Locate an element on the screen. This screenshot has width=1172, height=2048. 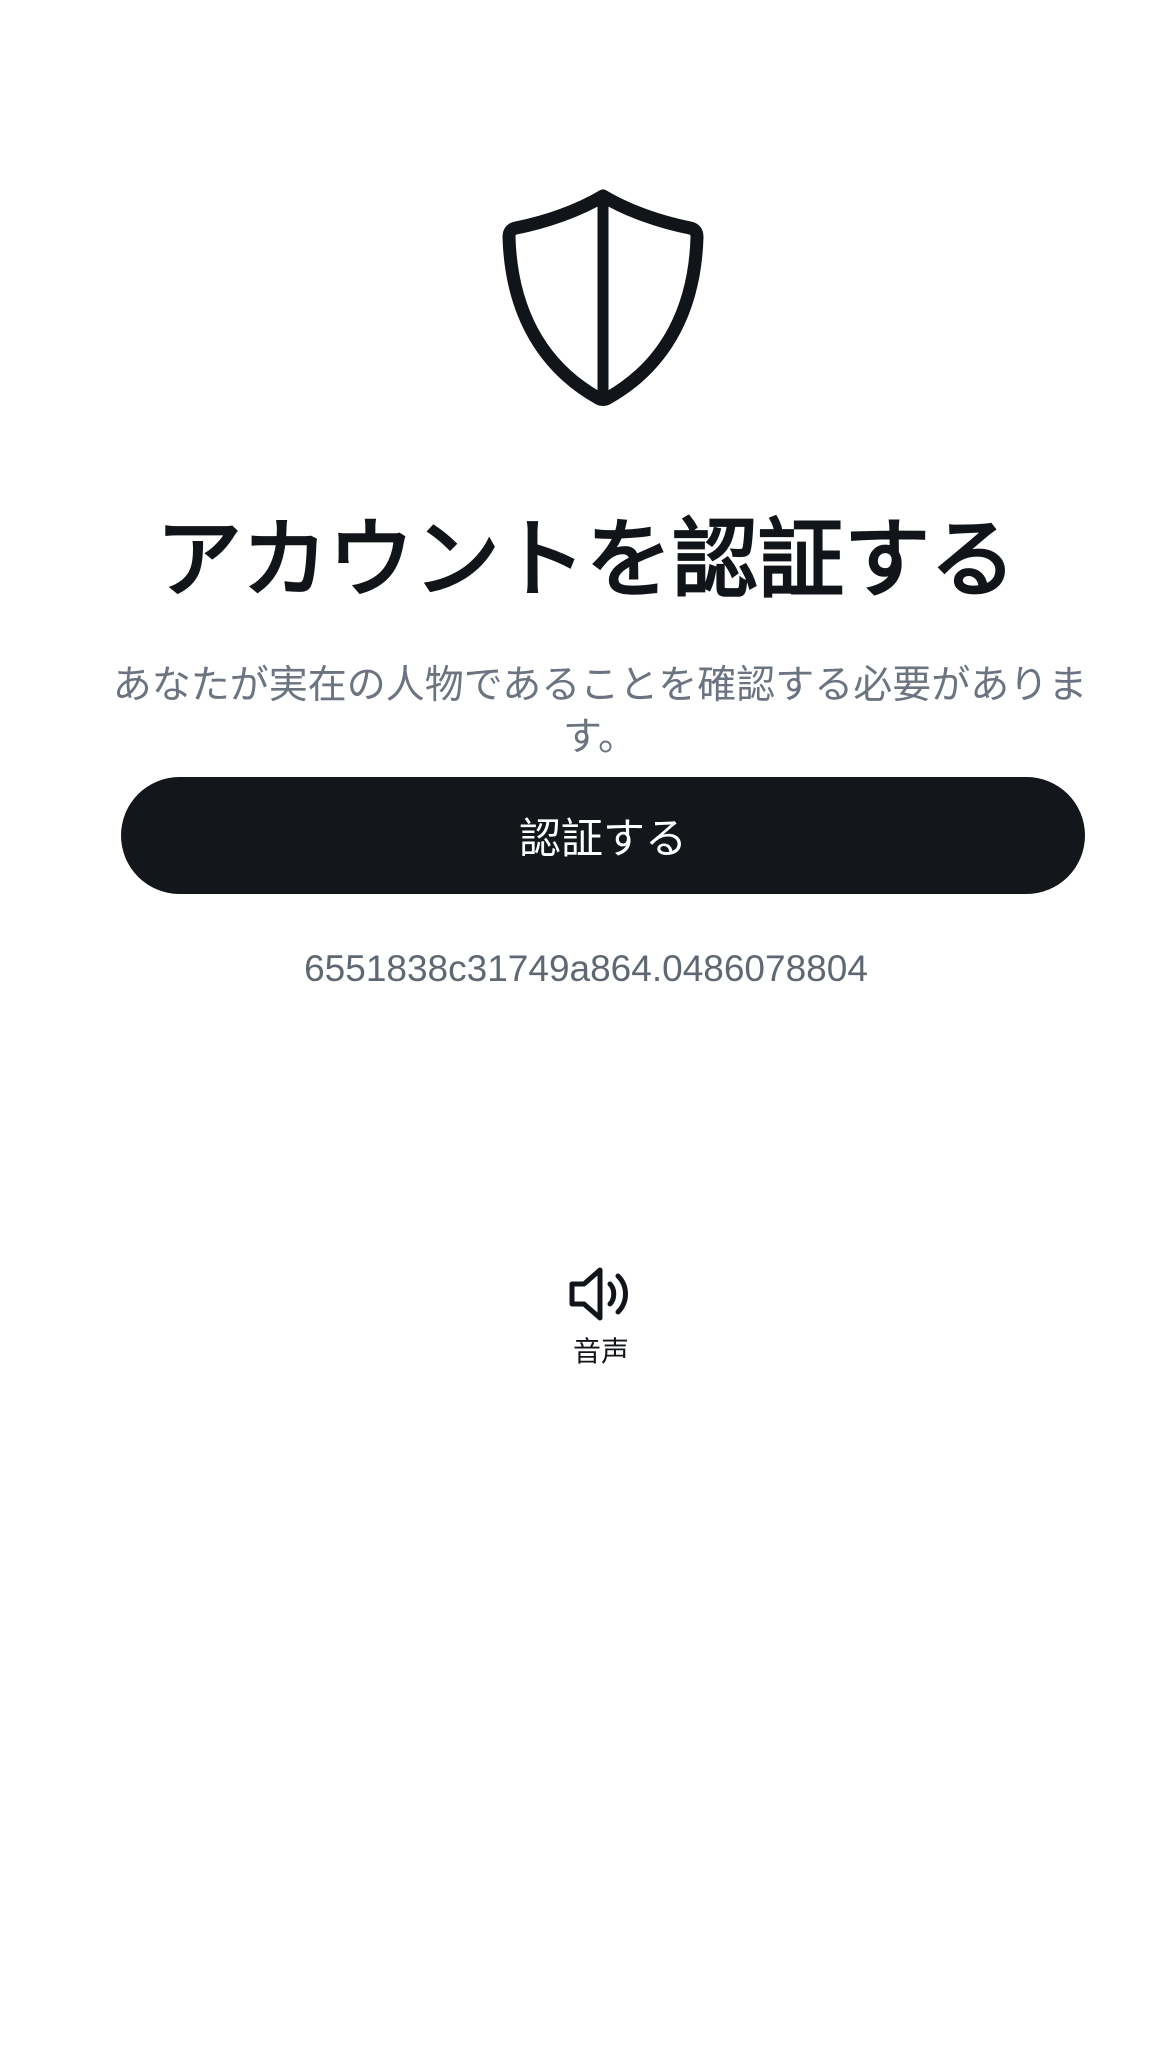
page-title: アカウントを認証する is located at coordinates (586, 560).